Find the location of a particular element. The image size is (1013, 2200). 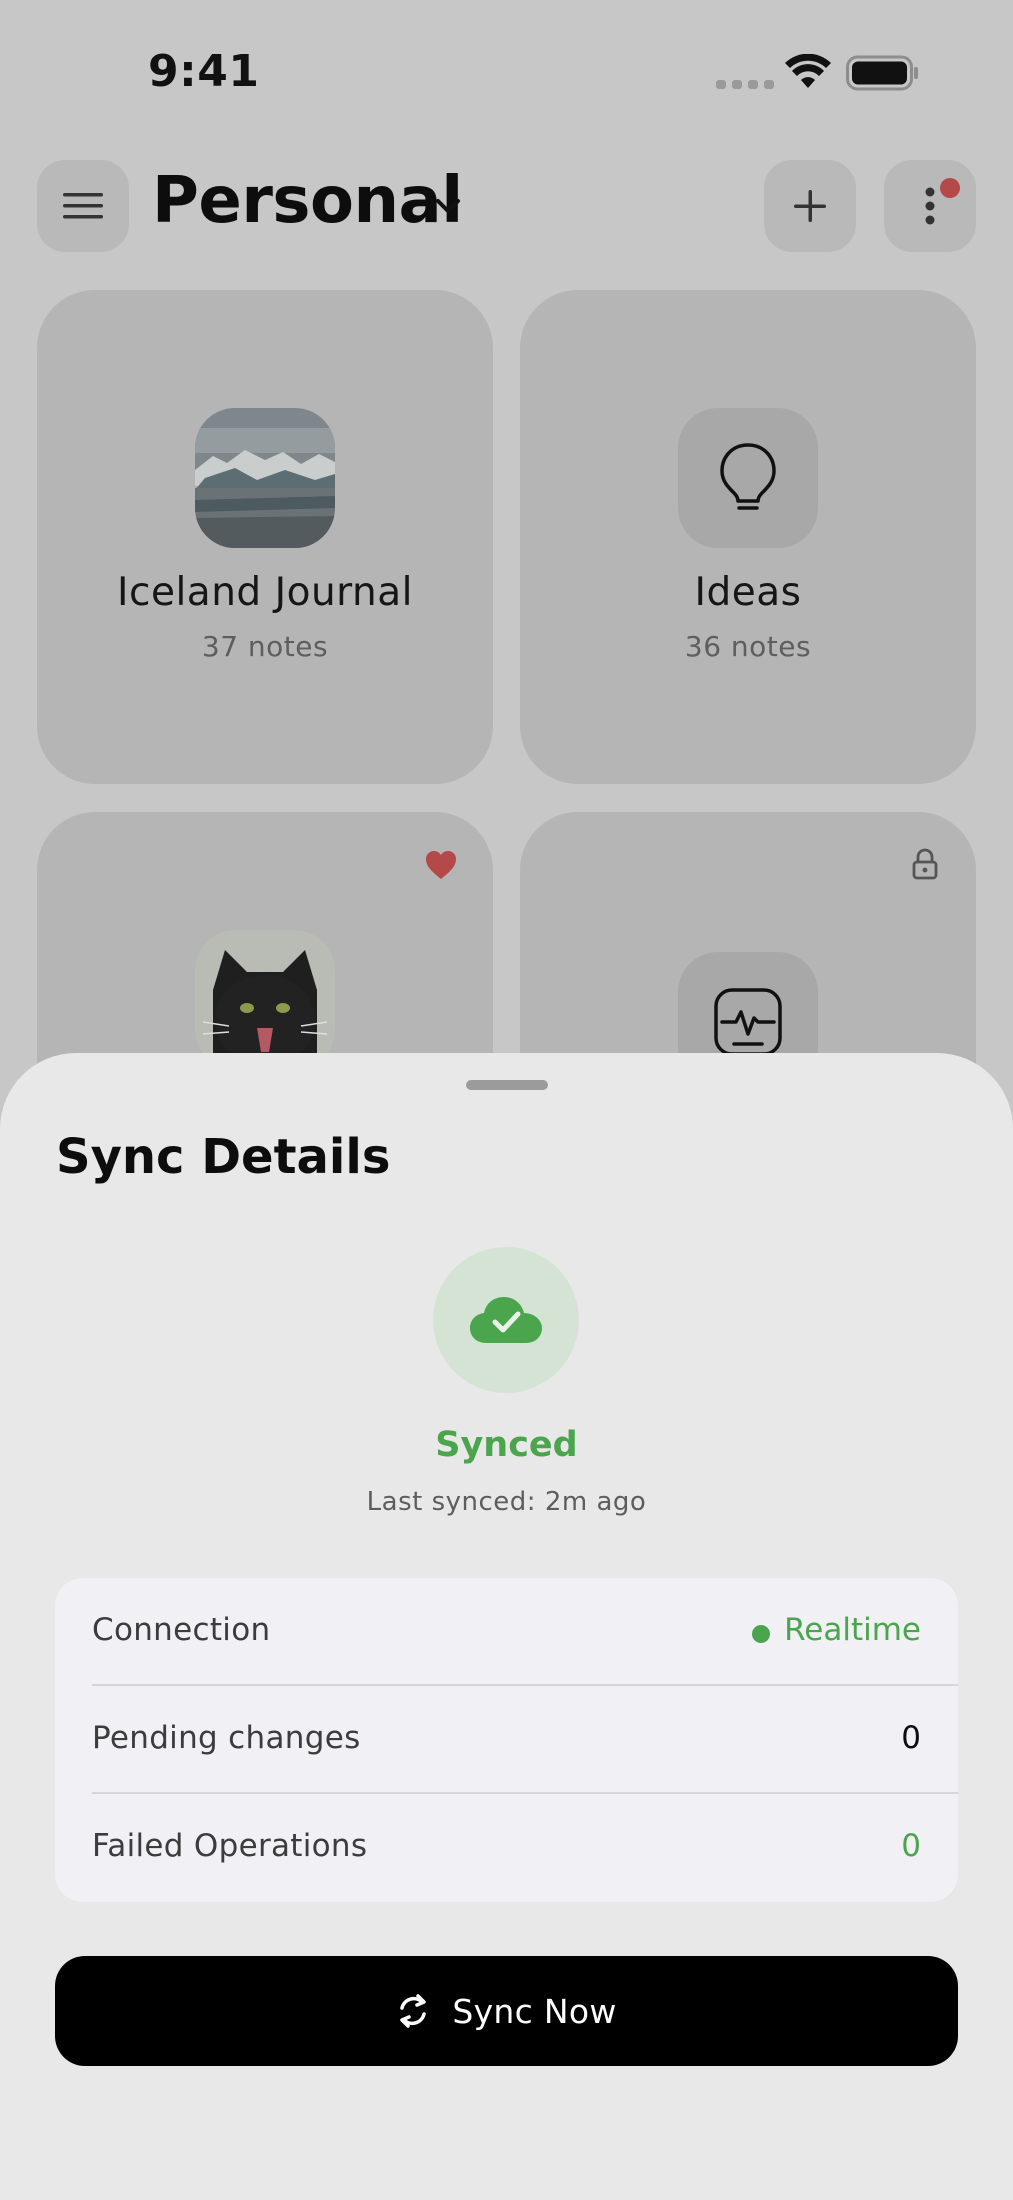

lock-icon is located at coordinates (925, 864).